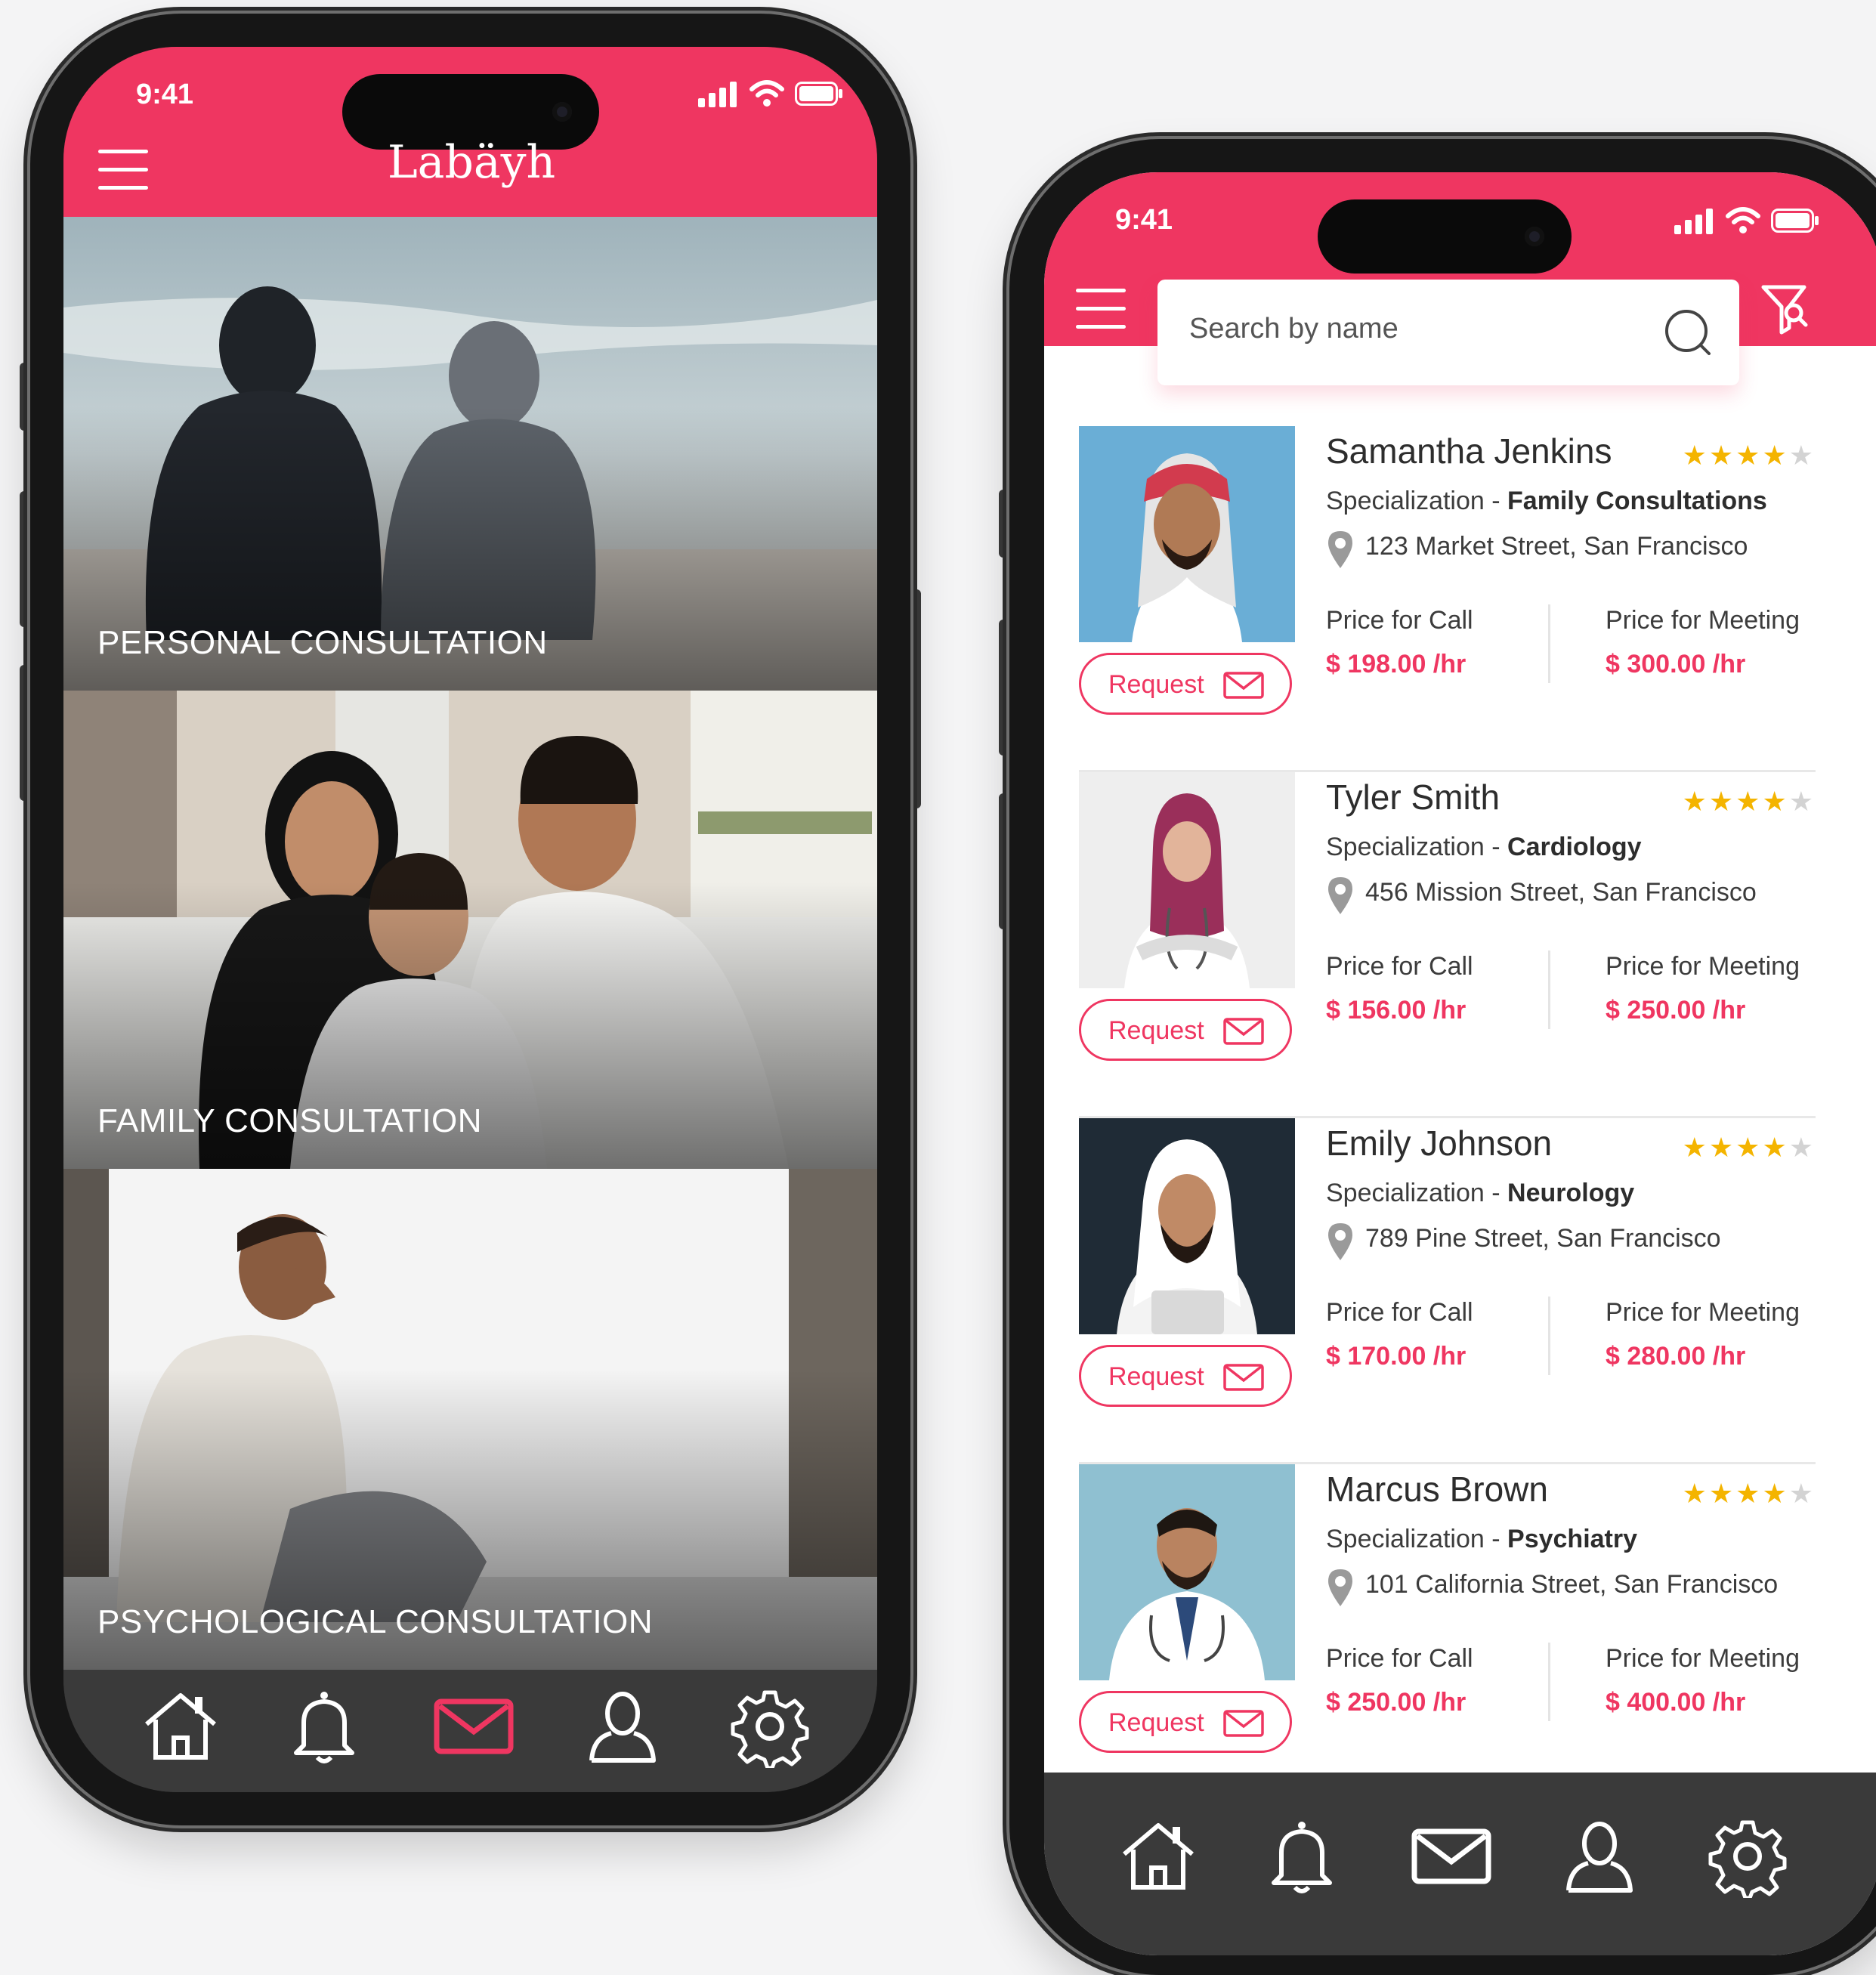  Describe the element at coordinates (322, 642) in the screenshot. I see `tile-label: PERSONAL CONSULTATION` at that location.